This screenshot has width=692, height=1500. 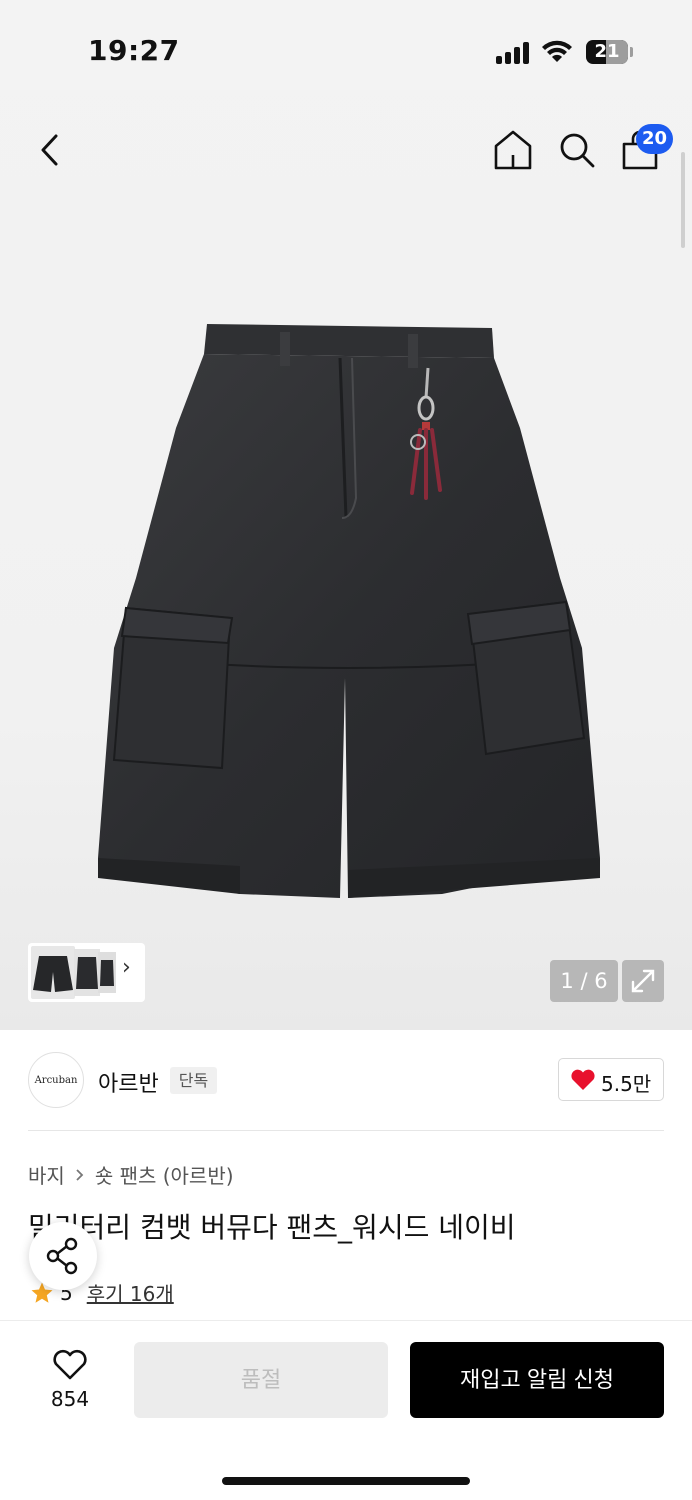 I want to click on breadcrumb: 바지 숏 팬츠 (아르반), so click(x=131, y=1174).